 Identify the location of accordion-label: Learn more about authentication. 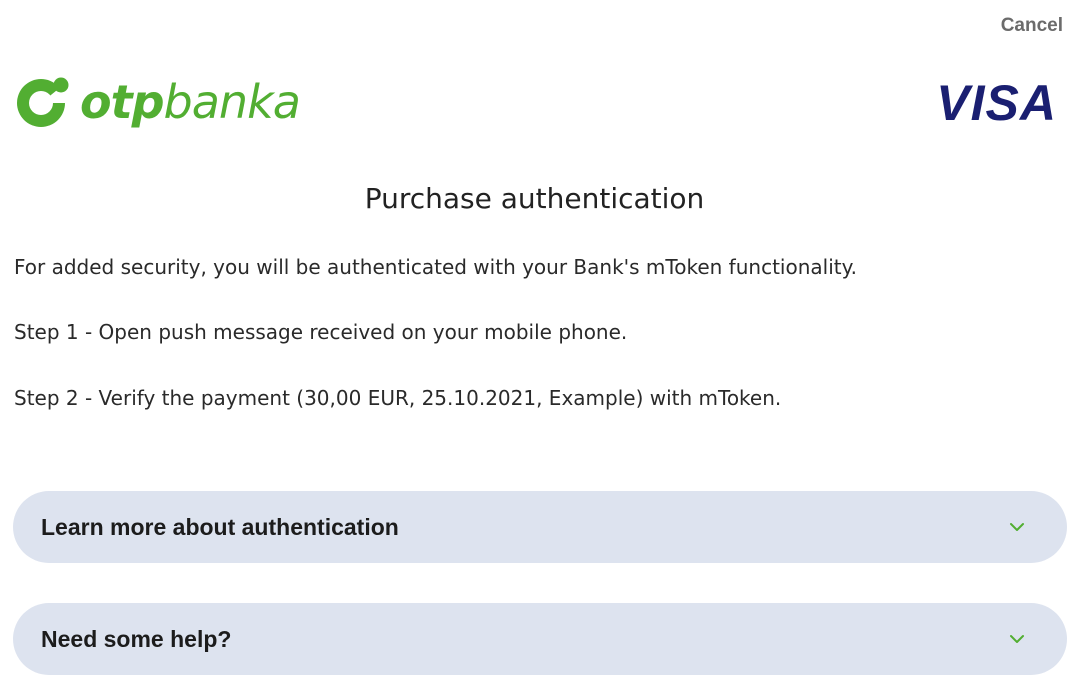
(220, 526).